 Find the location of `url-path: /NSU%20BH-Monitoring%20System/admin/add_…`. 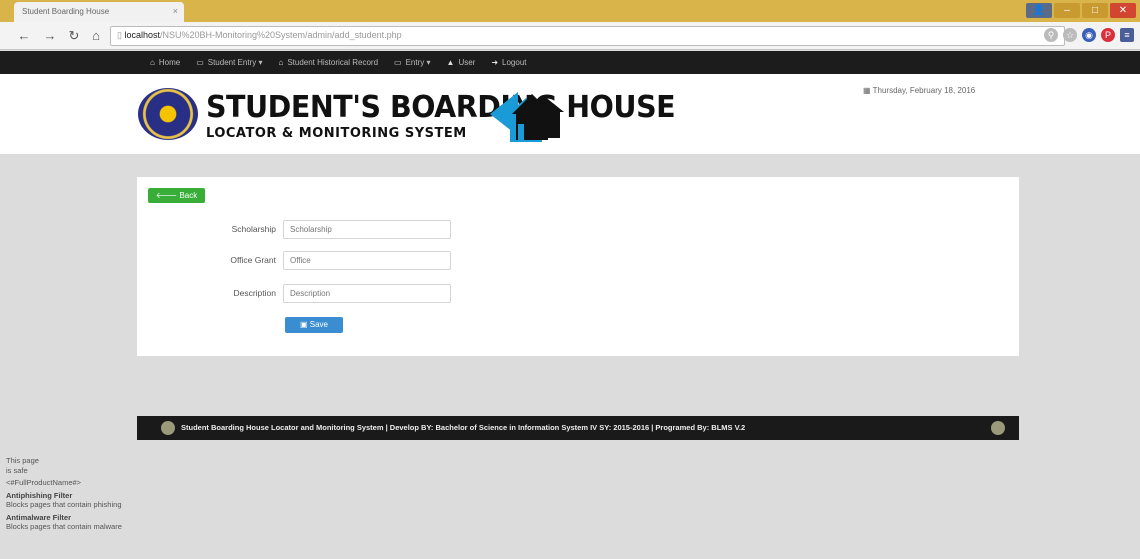

url-path: /NSU%20BH-Monitoring%20System/admin/add_… is located at coordinates (280, 35).